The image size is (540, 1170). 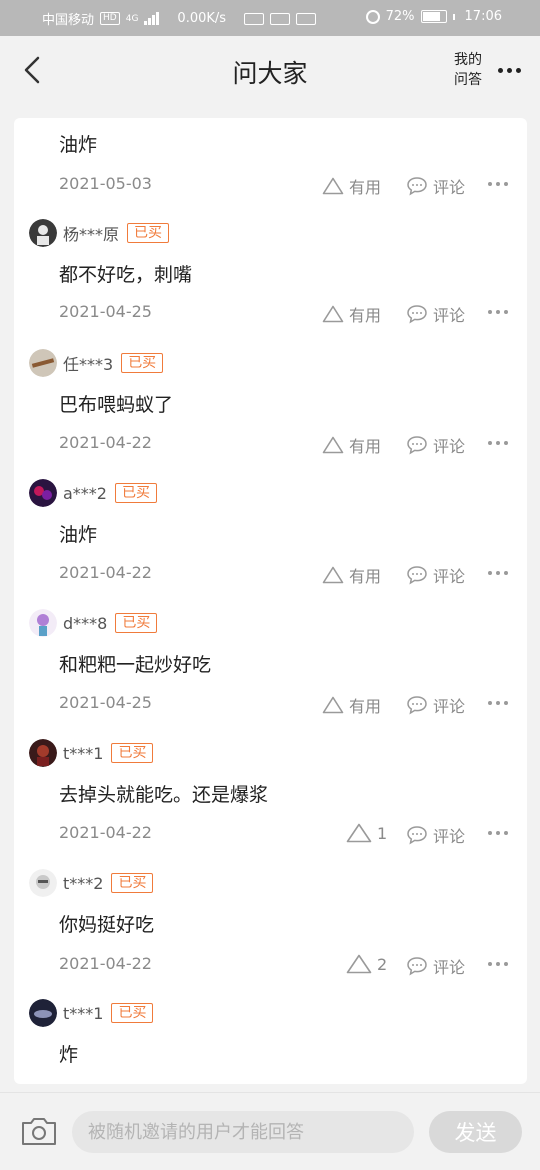 I want to click on useful-count: 2, so click(x=382, y=964).